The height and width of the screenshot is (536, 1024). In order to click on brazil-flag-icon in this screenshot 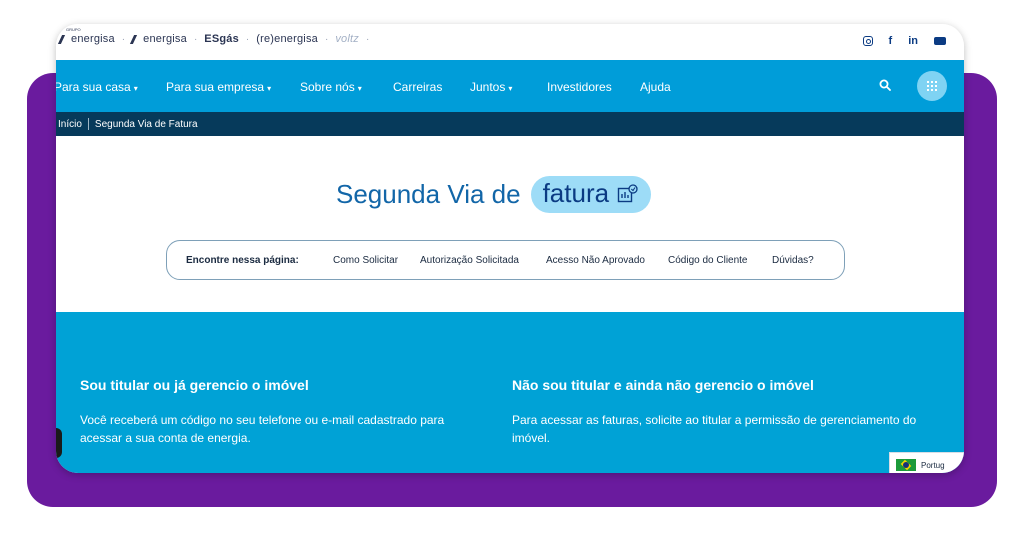, I will do `click(906, 465)`.